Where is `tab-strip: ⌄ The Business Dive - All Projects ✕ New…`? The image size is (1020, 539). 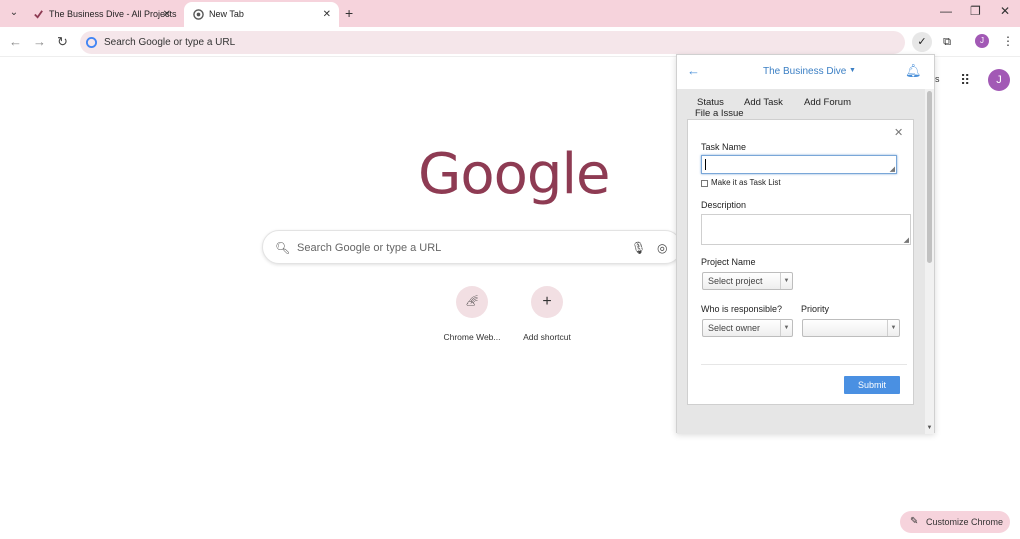
tab-strip: ⌄ The Business Dive - All Projects ✕ New… is located at coordinates (510, 13).